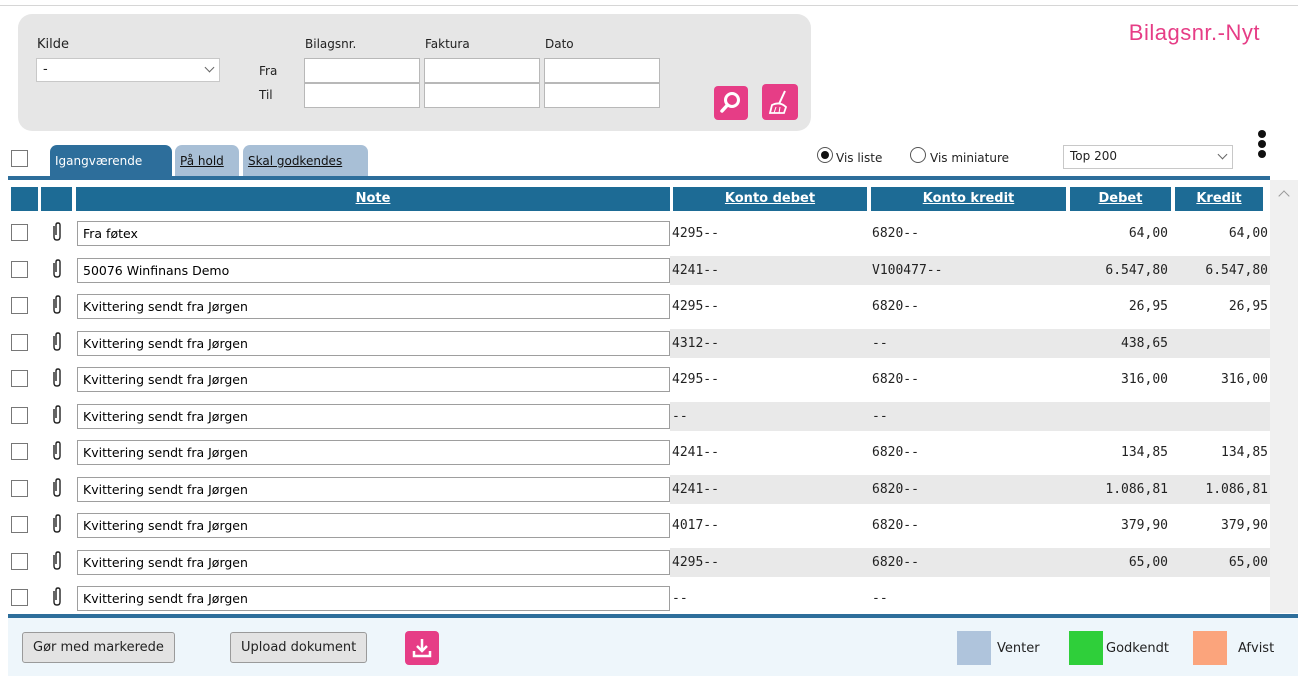 This screenshot has height=676, width=1298. I want to click on debet-cell: 1.086,81, so click(1121, 489).